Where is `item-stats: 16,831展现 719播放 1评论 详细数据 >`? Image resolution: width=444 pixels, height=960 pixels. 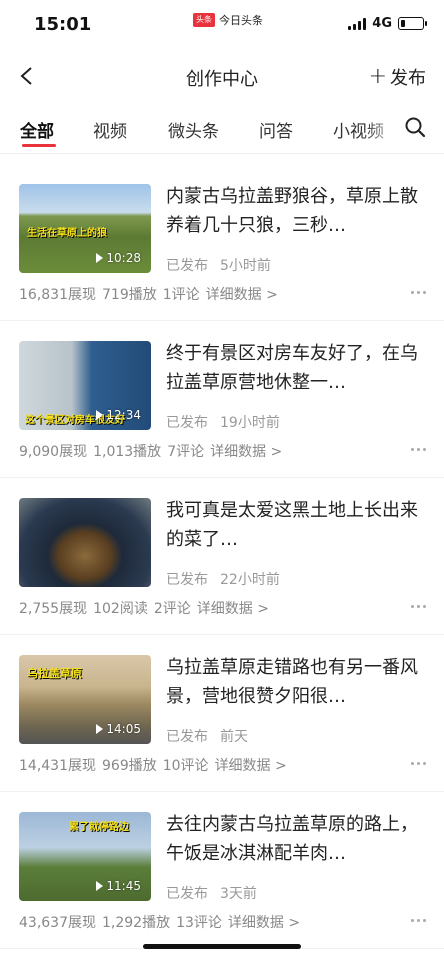
item-stats: 16,831展现 719播放 1评论 详细数据 > is located at coordinates (151, 294).